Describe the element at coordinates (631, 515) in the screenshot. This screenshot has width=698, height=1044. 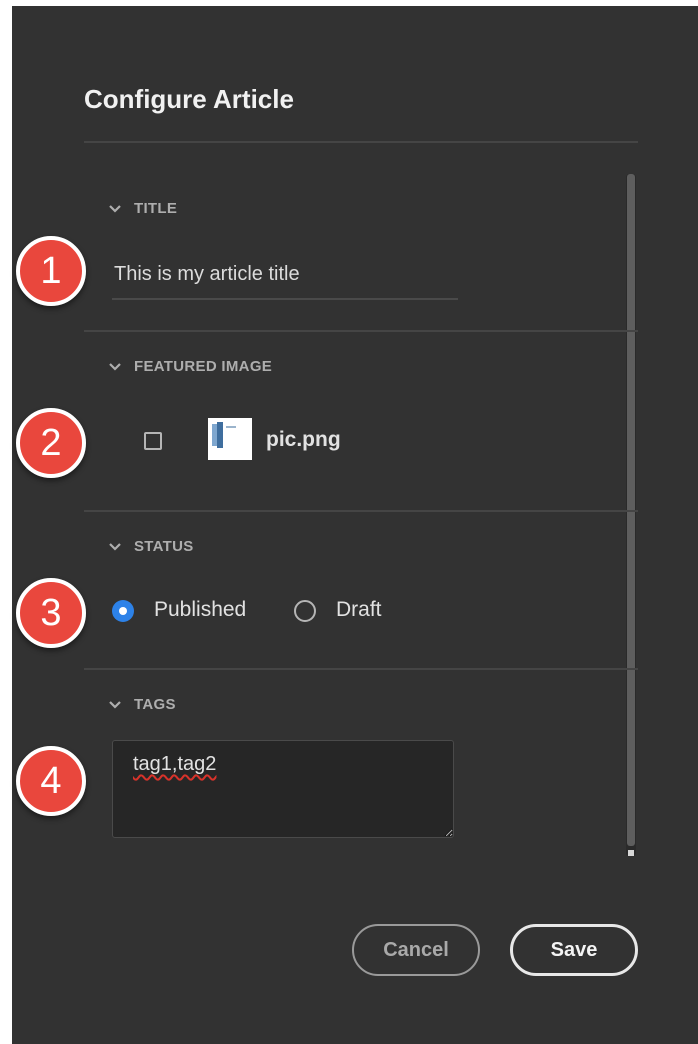
I see `scrollbar` at that location.